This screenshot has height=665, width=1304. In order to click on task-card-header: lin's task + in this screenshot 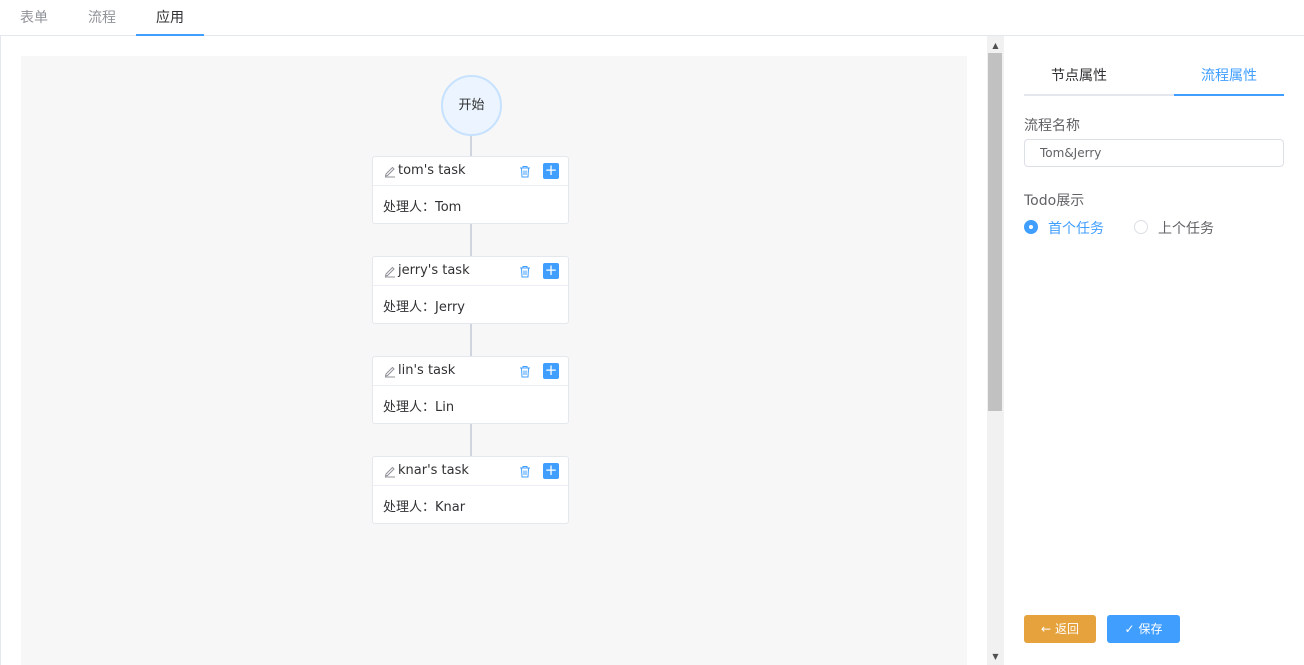, I will do `click(470, 371)`.